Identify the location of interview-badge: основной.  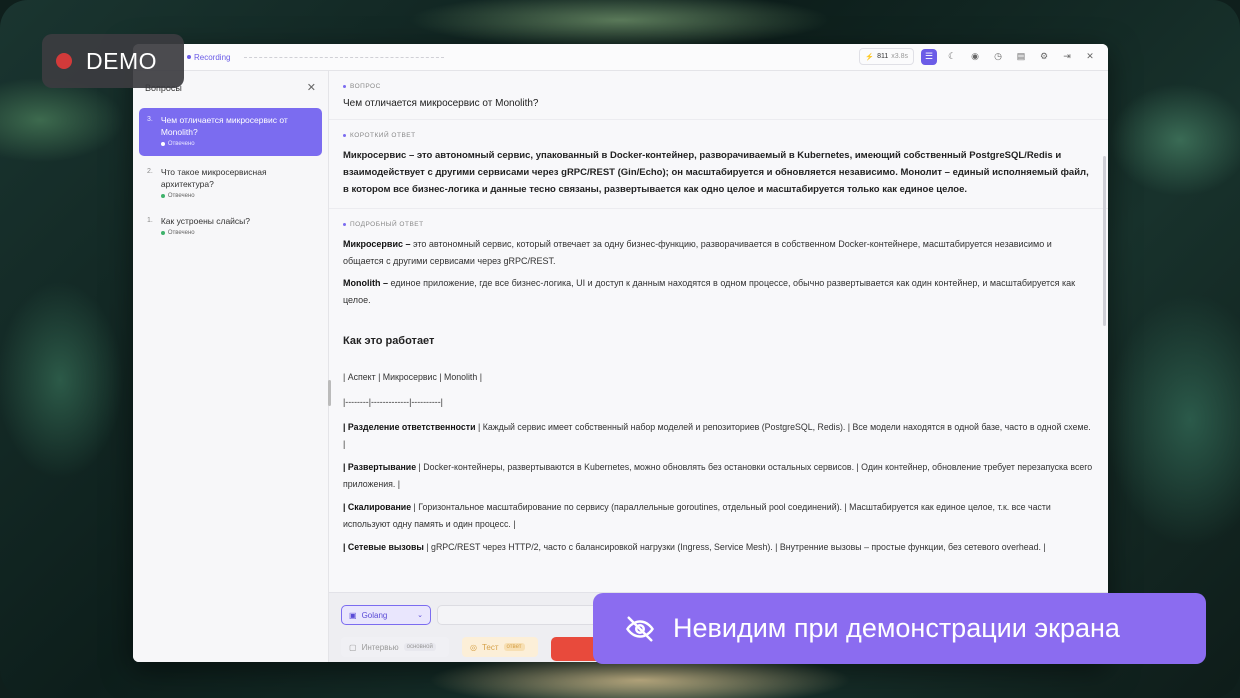
(419, 647).